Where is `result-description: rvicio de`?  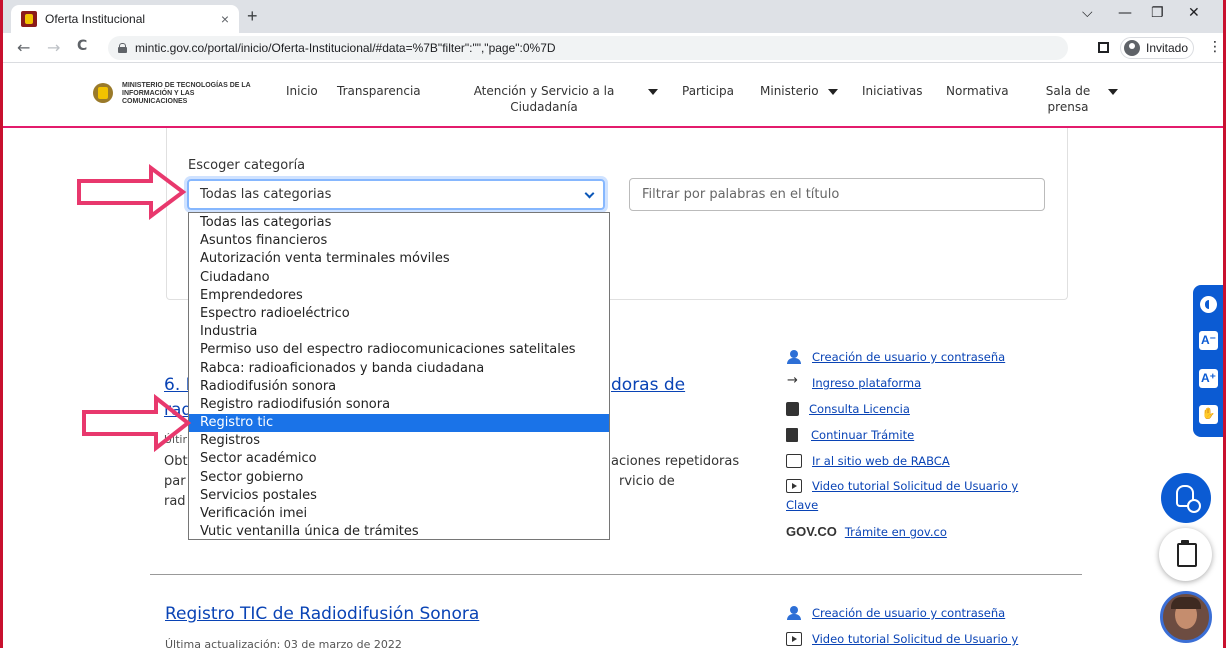 result-description: rvicio de is located at coordinates (647, 481).